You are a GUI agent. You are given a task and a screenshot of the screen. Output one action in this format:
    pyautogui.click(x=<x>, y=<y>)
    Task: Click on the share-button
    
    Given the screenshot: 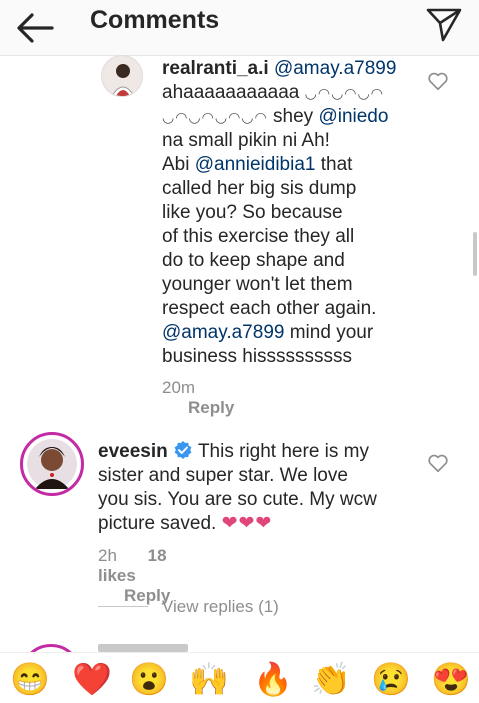 What is the action you would take?
    pyautogui.click(x=444, y=24)
    